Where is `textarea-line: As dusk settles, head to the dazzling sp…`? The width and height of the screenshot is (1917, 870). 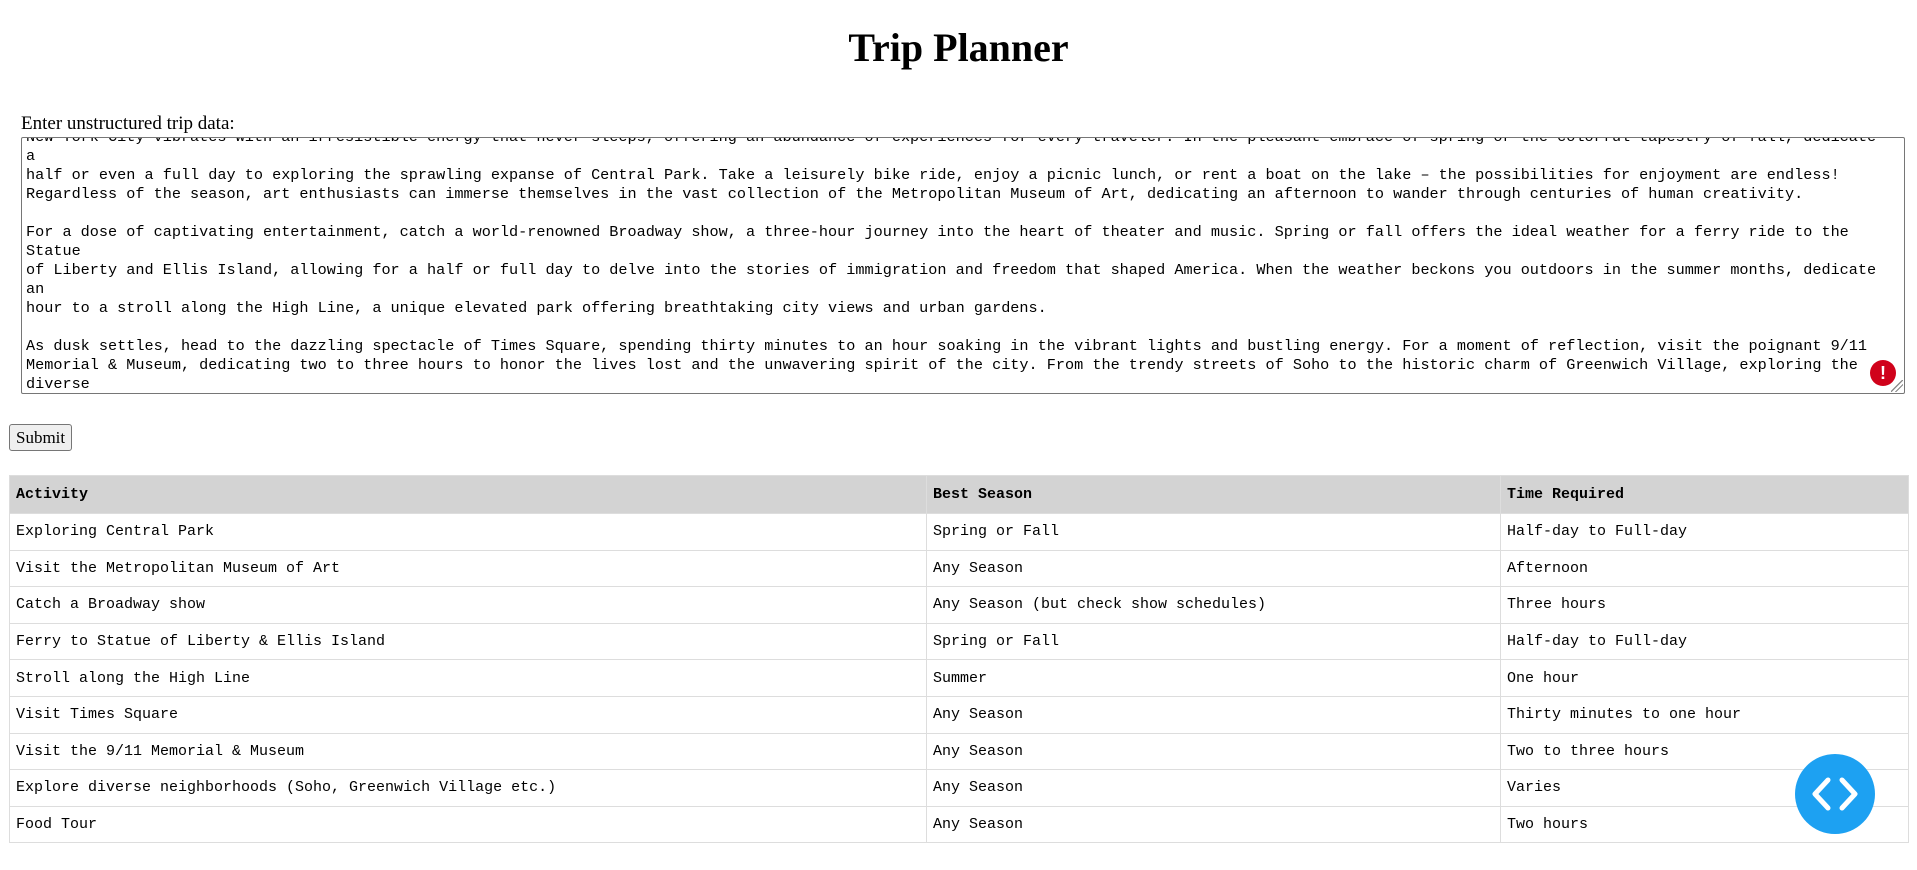 textarea-line: As dusk settles, head to the dazzling sp… is located at coordinates (947, 346).